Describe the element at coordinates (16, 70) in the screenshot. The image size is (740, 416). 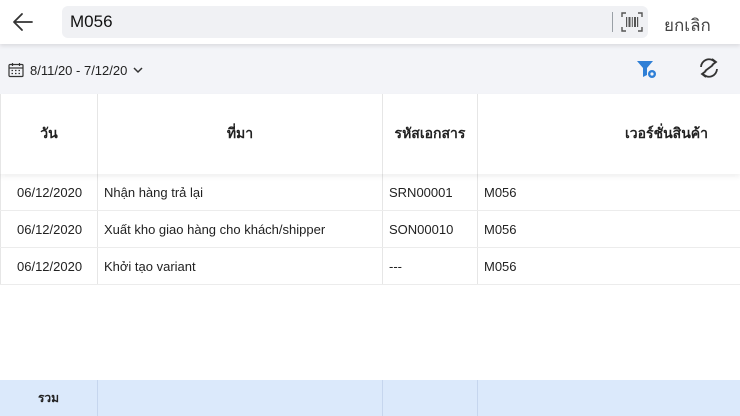
I see `calendar-icon` at that location.